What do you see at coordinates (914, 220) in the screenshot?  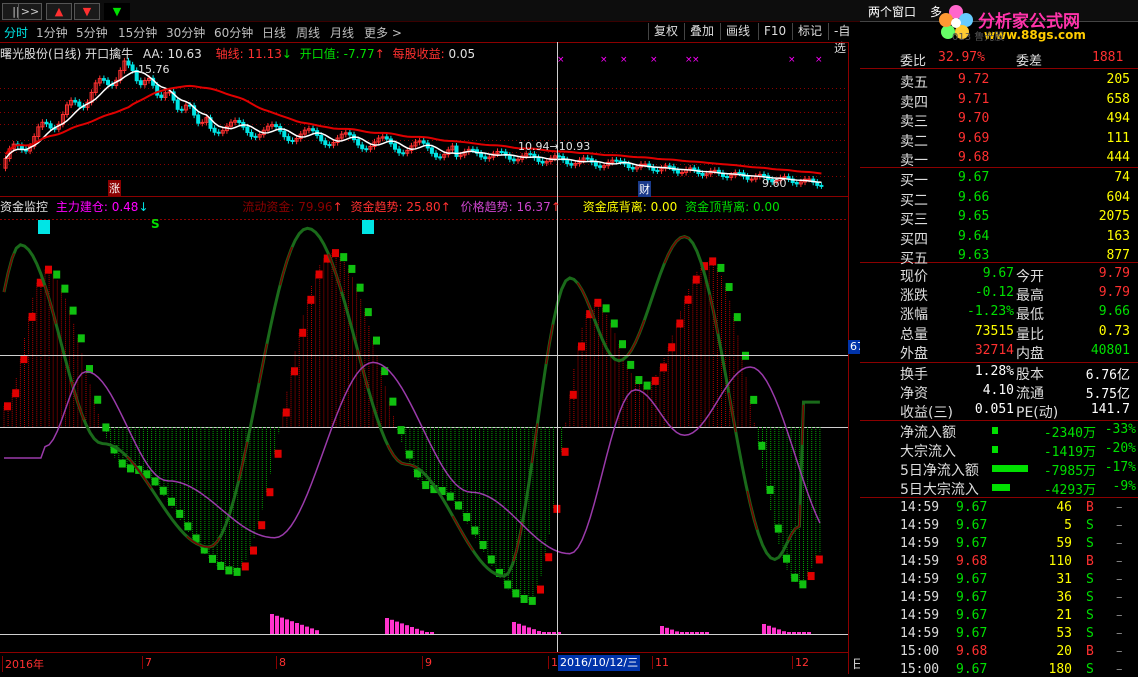 I see `bid-label: 买三` at bounding box center [914, 220].